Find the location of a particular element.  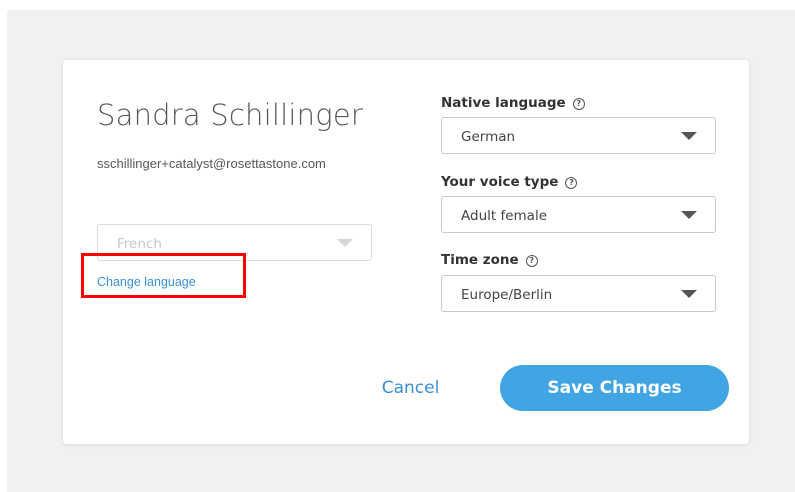

native-language-select: German is located at coordinates (578, 135).